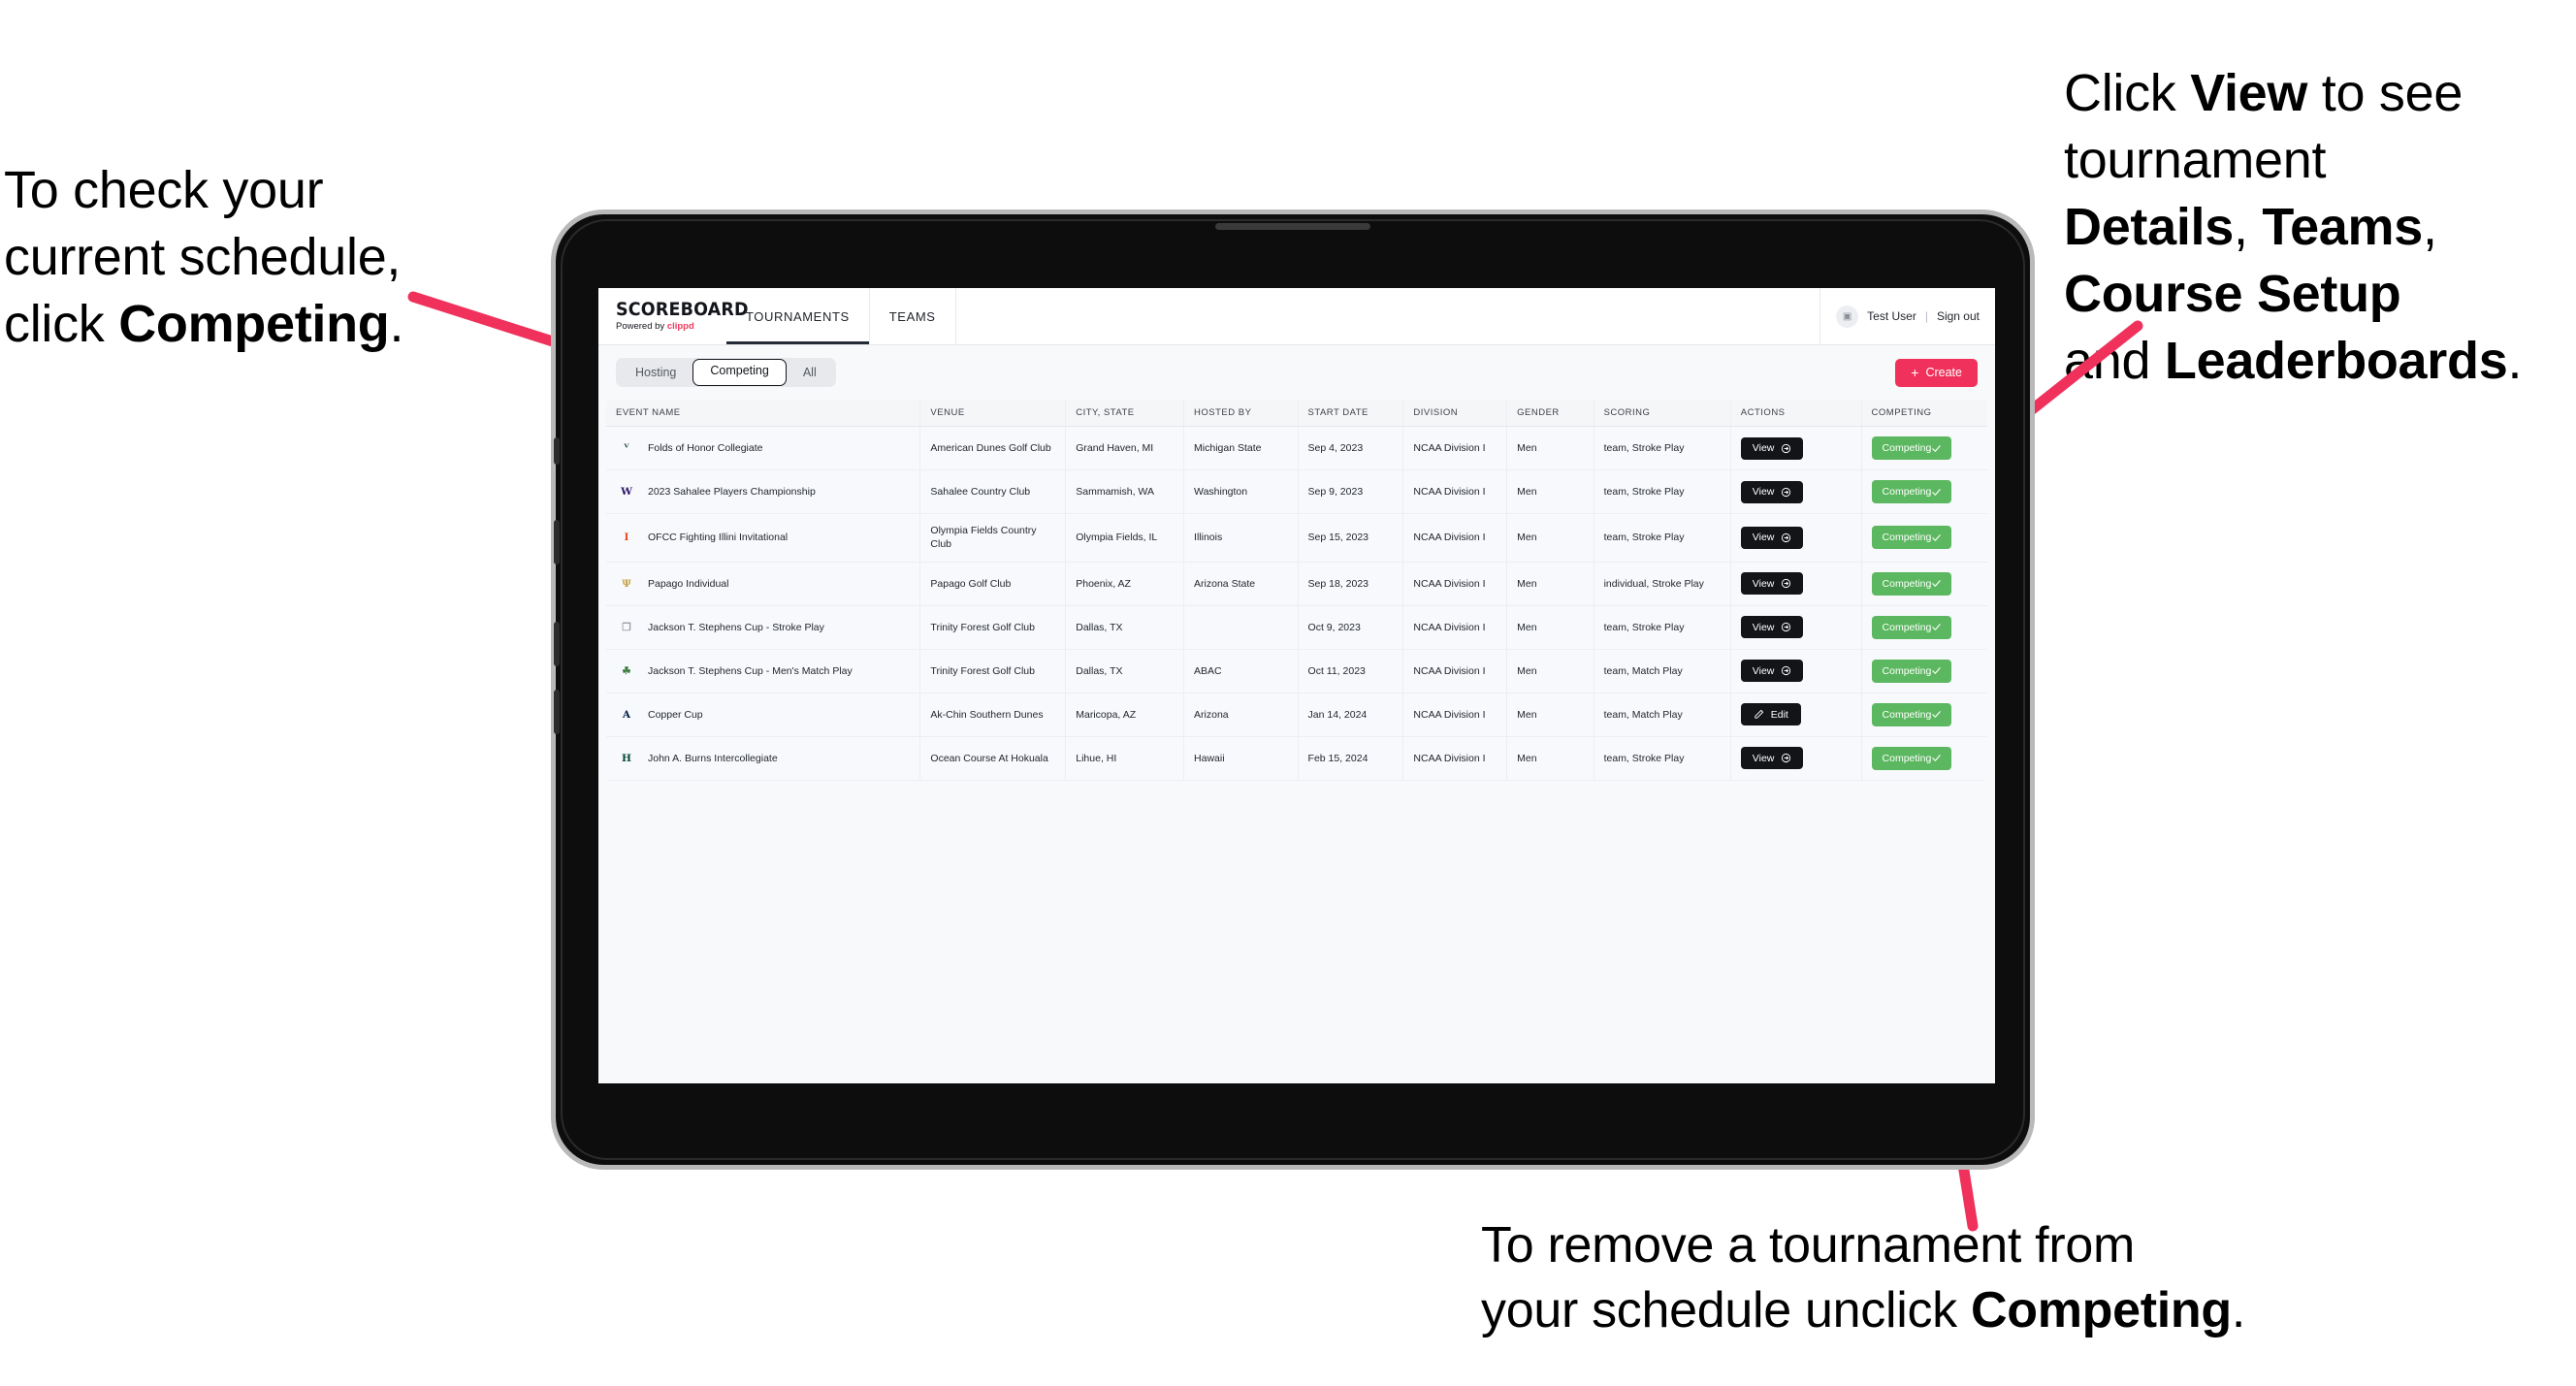 Image resolution: width=2576 pixels, height=1386 pixels. I want to click on hawaii-rainbow-warriors-logo: H, so click(626, 758).